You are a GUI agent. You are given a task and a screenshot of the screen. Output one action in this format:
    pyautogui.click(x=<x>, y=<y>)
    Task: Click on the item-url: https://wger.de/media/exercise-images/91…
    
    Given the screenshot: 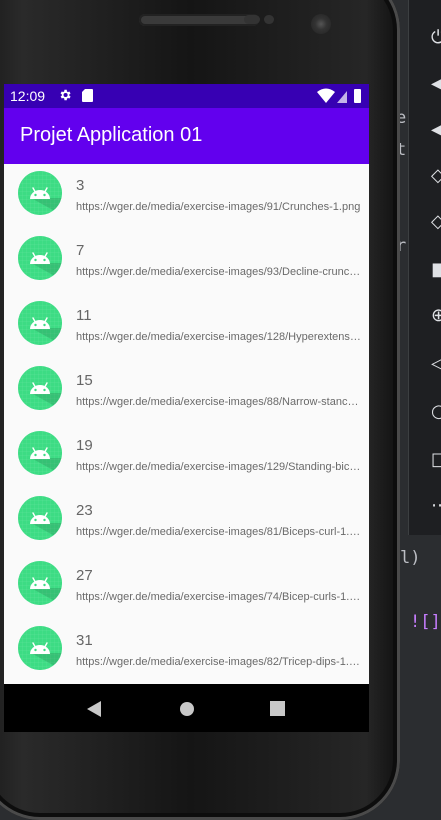 What is the action you would take?
    pyautogui.click(x=218, y=207)
    